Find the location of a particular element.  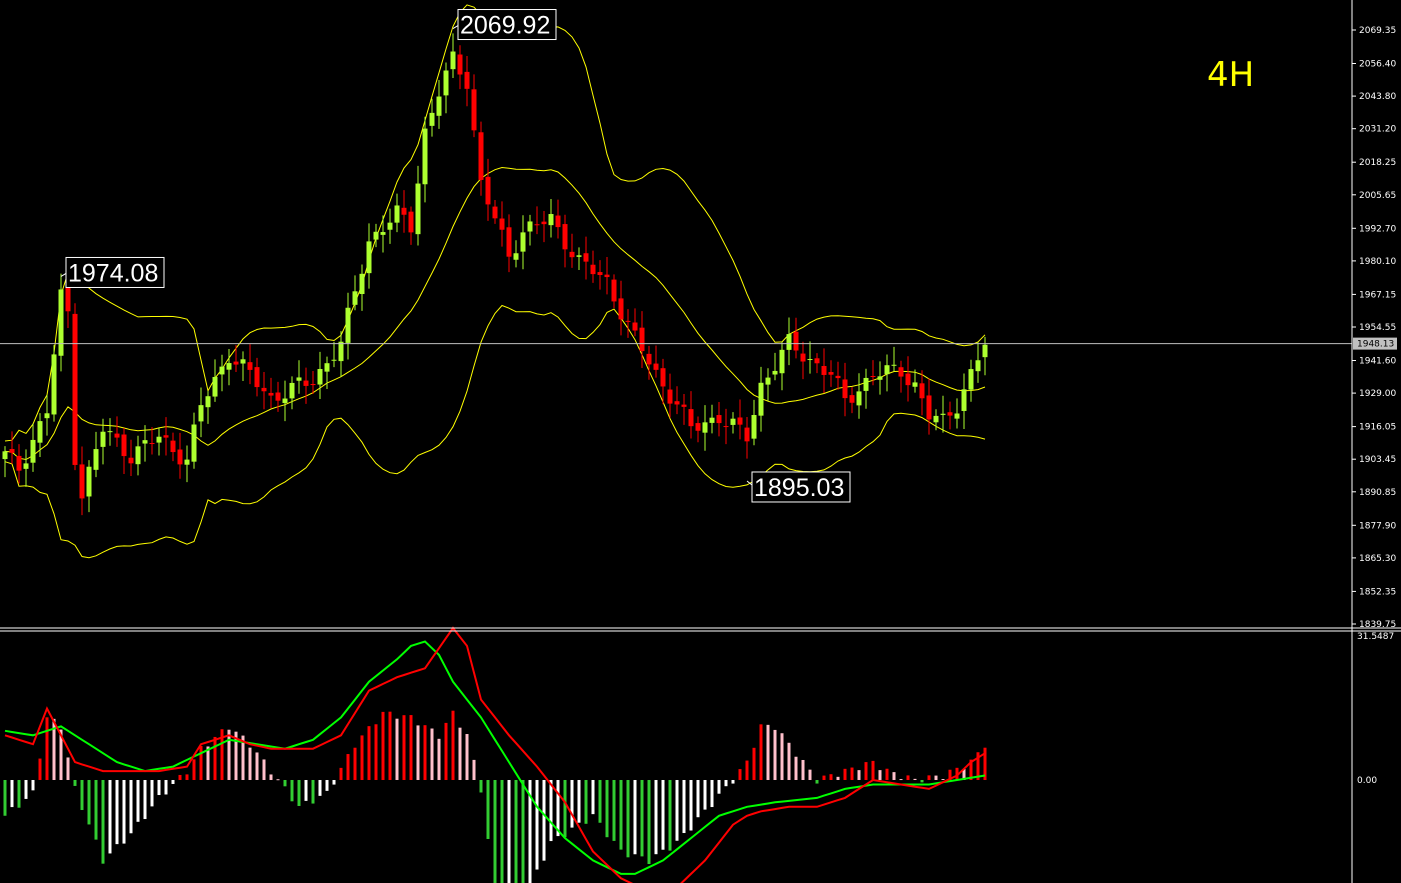

price-tick-label: 1929.00 is located at coordinates (1377, 394).